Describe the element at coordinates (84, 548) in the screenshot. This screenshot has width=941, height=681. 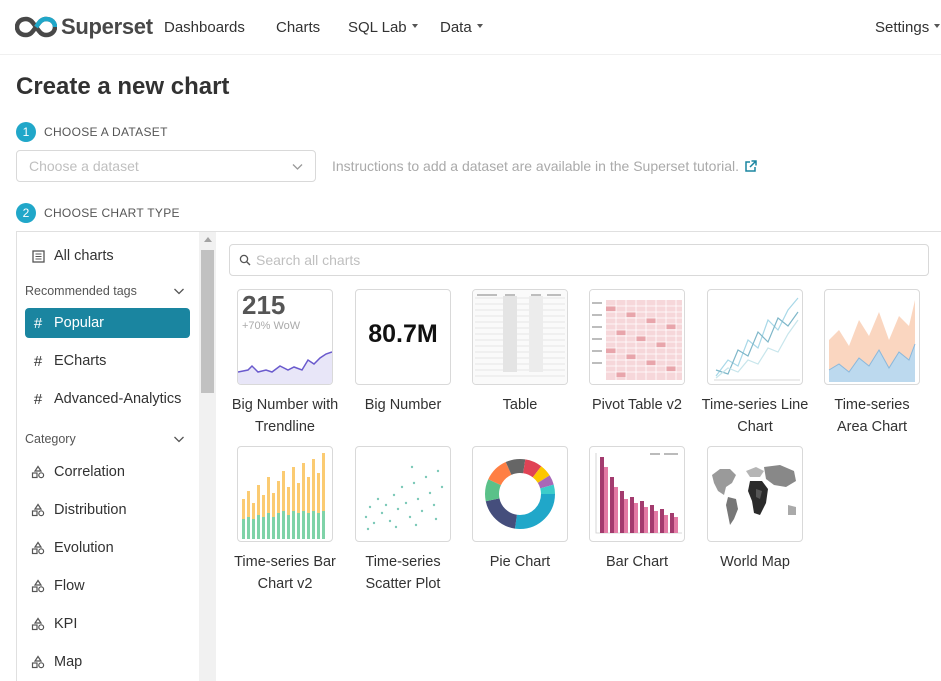
I see `sidebar-item-label: Evolution` at that location.